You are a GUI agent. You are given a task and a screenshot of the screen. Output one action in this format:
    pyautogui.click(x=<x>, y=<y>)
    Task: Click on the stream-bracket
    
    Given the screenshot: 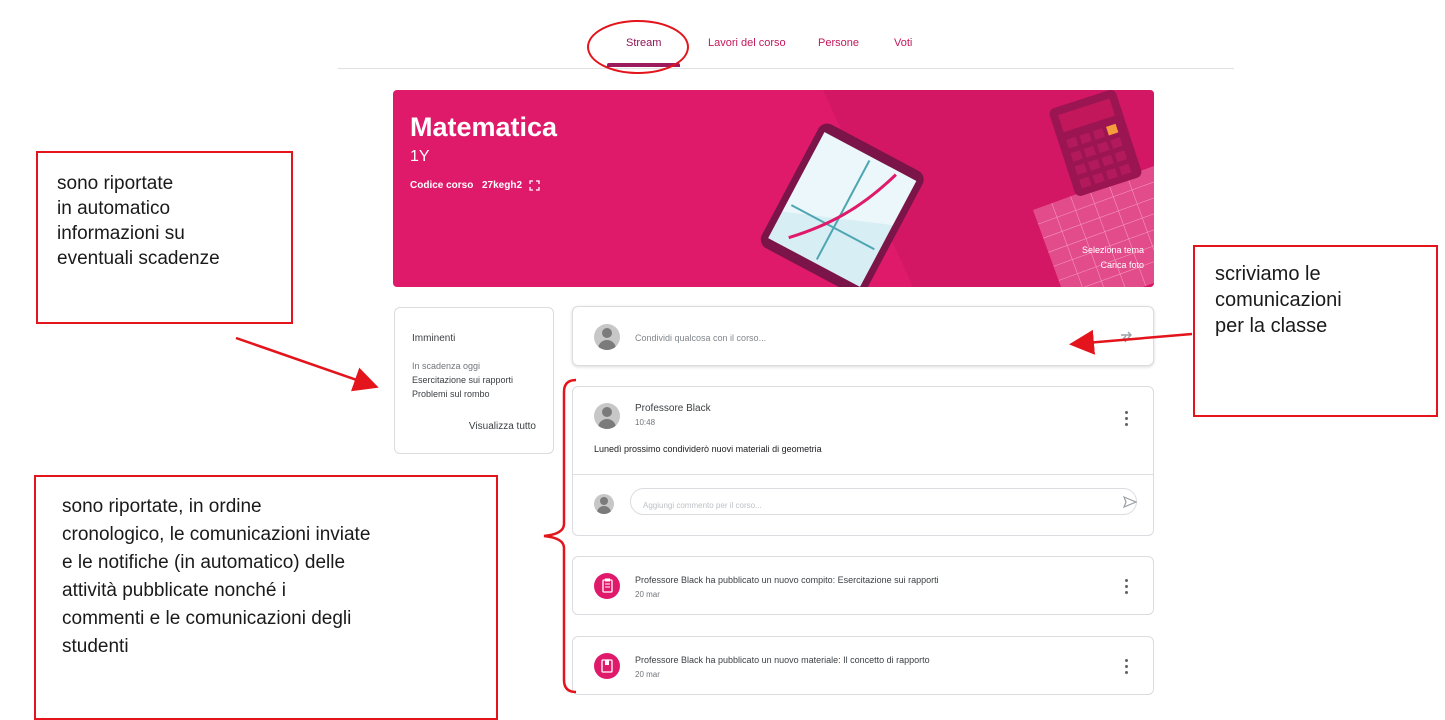 What is the action you would take?
    pyautogui.click(x=560, y=536)
    